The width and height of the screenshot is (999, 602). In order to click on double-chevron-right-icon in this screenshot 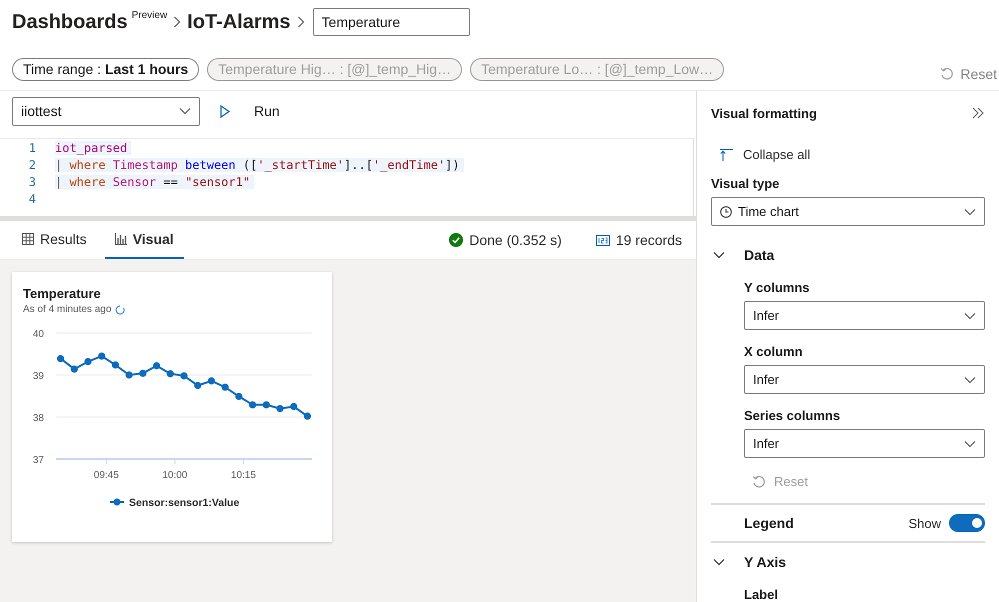, I will do `click(978, 113)`.